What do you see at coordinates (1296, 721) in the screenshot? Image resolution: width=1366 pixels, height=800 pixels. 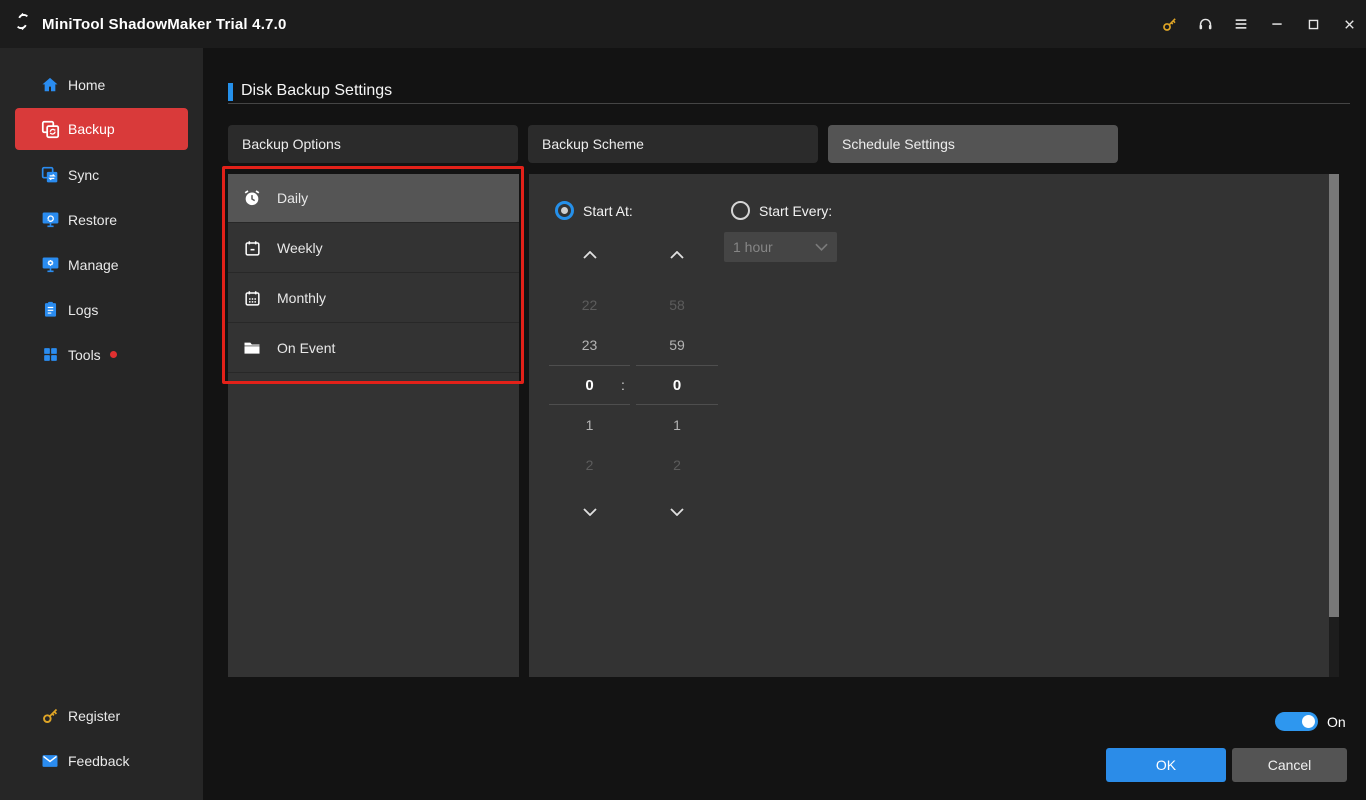 I see `schedule-toggle` at bounding box center [1296, 721].